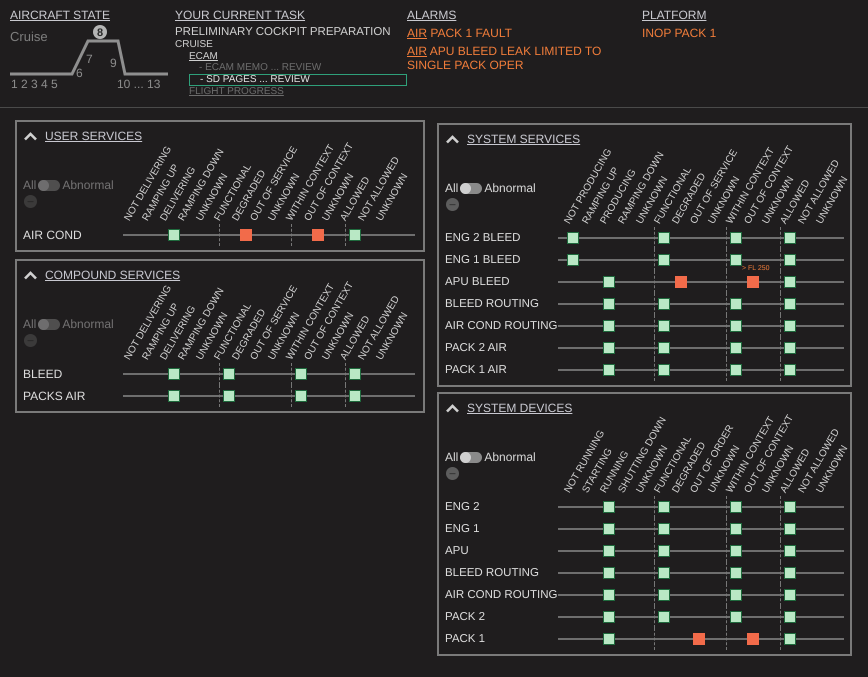 This screenshot has height=677, width=868. Describe the element at coordinates (112, 275) in the screenshot. I see `panel-title: COMPOUND SERVICES` at that location.